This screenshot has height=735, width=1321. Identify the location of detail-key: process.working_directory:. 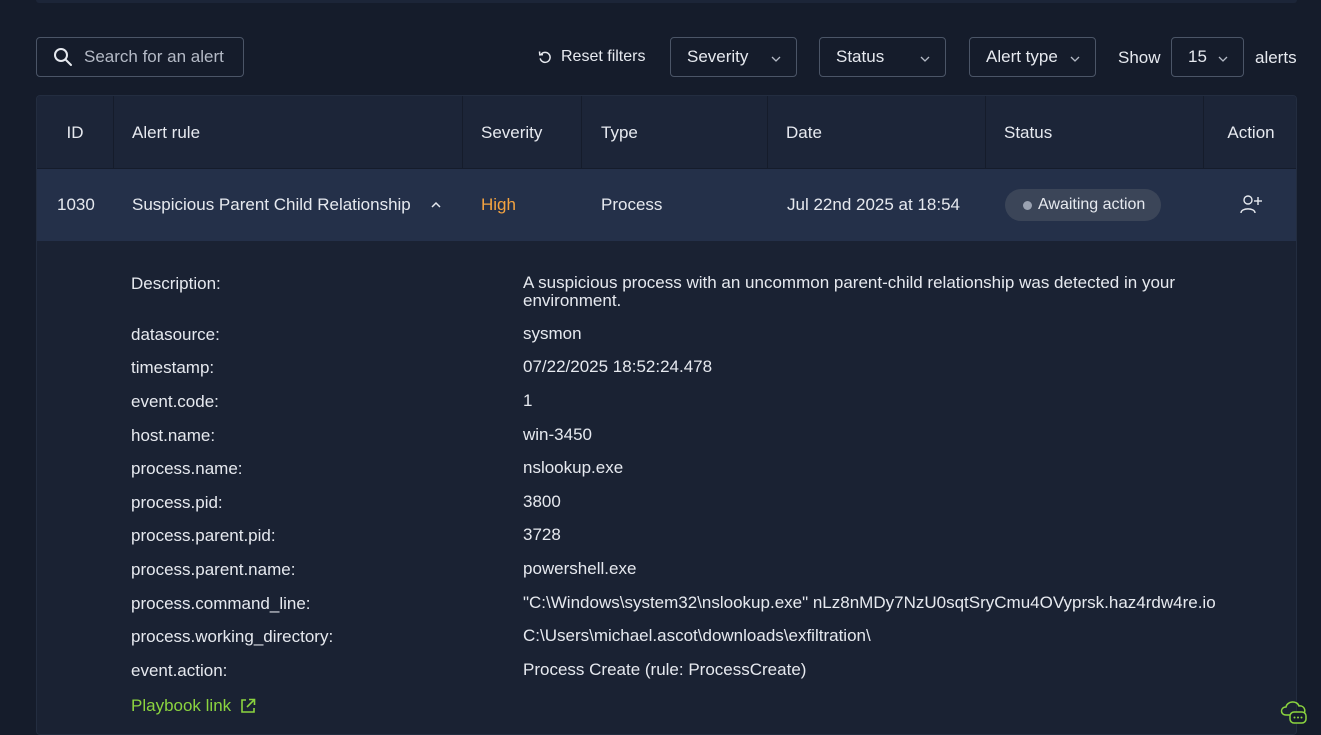
(232, 636).